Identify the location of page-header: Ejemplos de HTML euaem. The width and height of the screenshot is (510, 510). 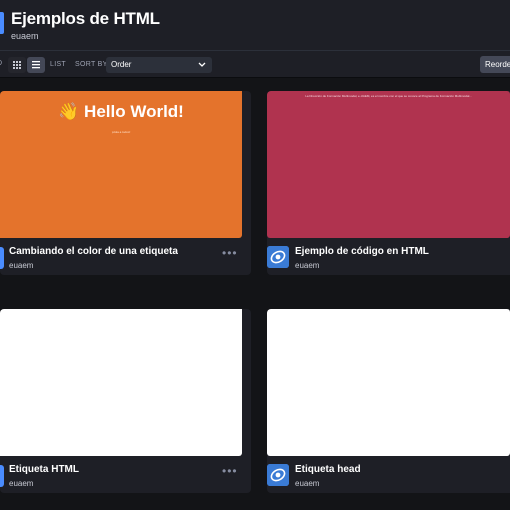
(255, 25).